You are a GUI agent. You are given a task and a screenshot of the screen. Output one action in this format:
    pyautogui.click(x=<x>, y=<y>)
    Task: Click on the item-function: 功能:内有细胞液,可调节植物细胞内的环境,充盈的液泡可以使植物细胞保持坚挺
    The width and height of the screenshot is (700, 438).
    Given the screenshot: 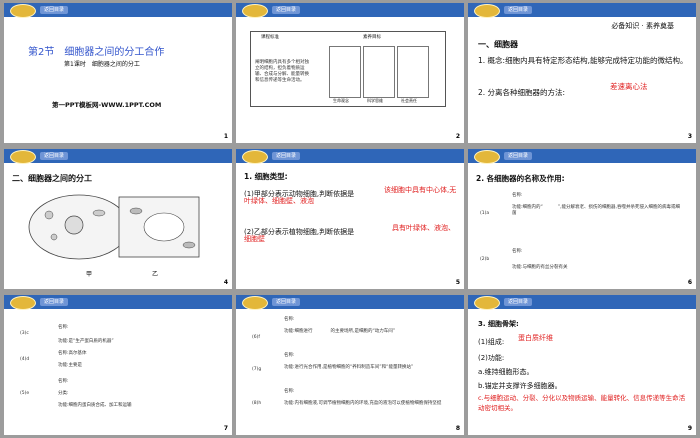 What is the action you would take?
    pyautogui.click(x=363, y=403)
    